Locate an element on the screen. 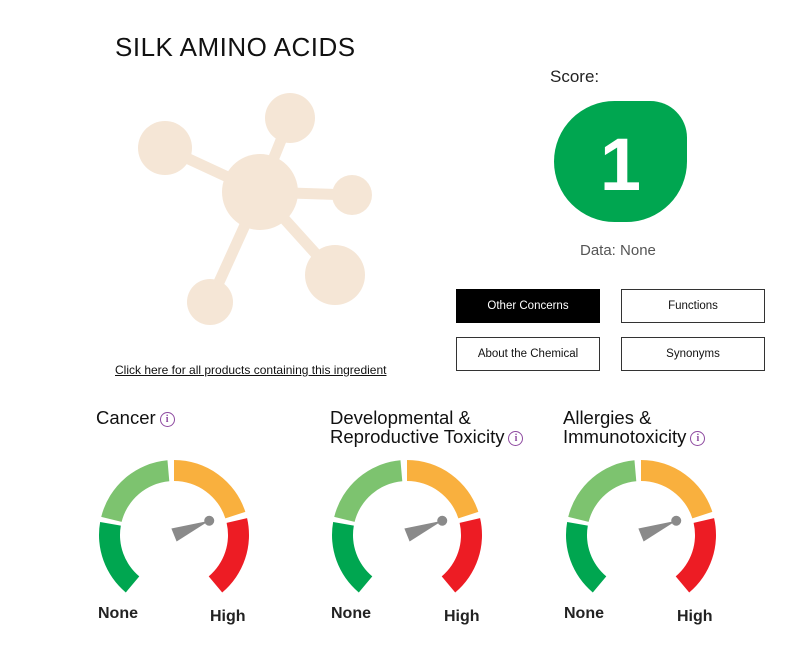 The image size is (800, 647). developmental-gauge is located at coordinates (407, 526).